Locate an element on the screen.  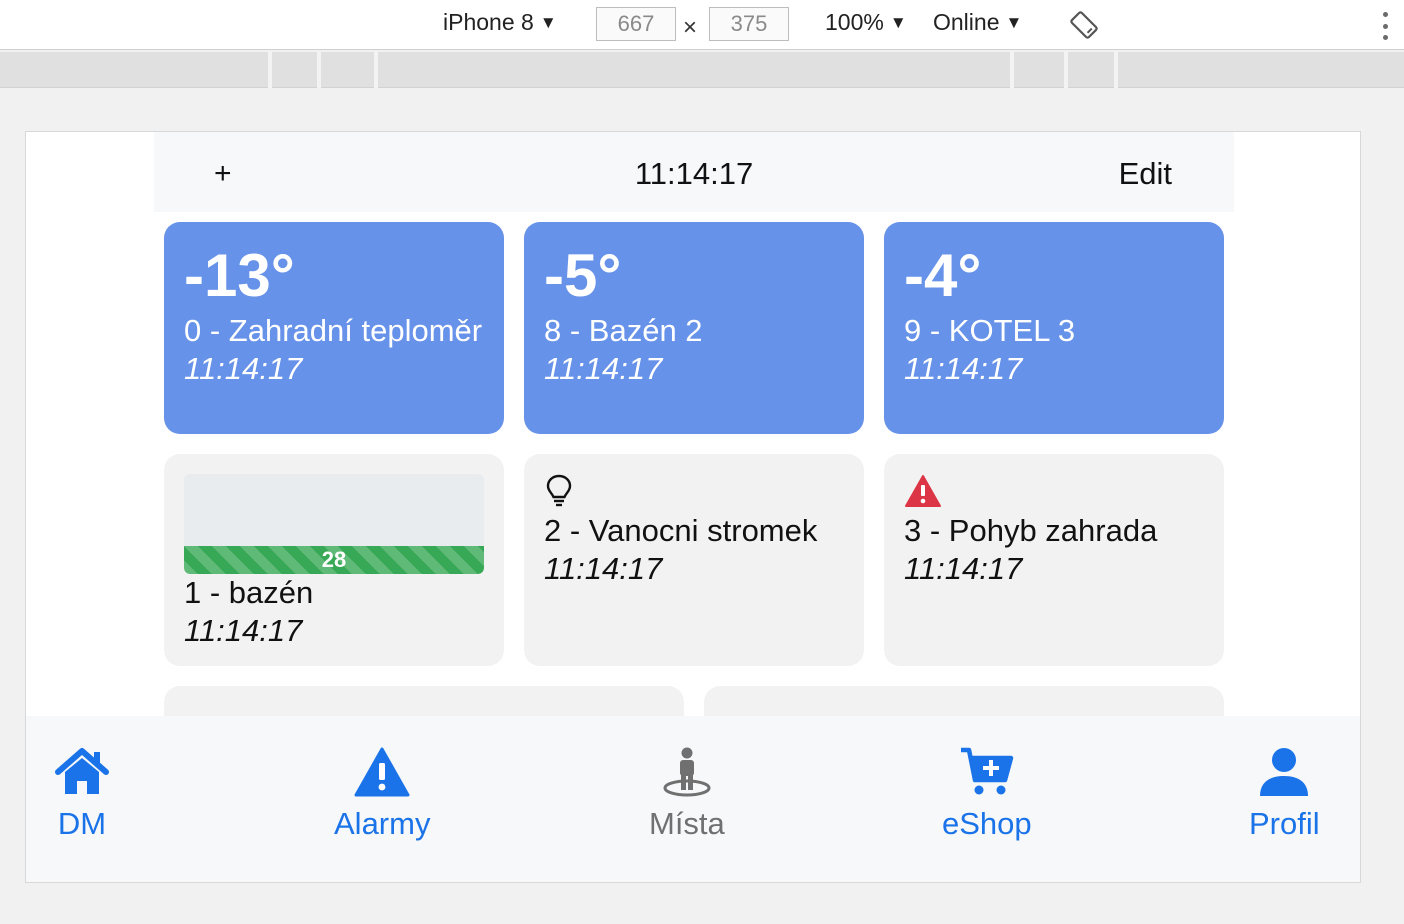
sensor-name: 8 - Bazén 2 is located at coordinates (623, 330).